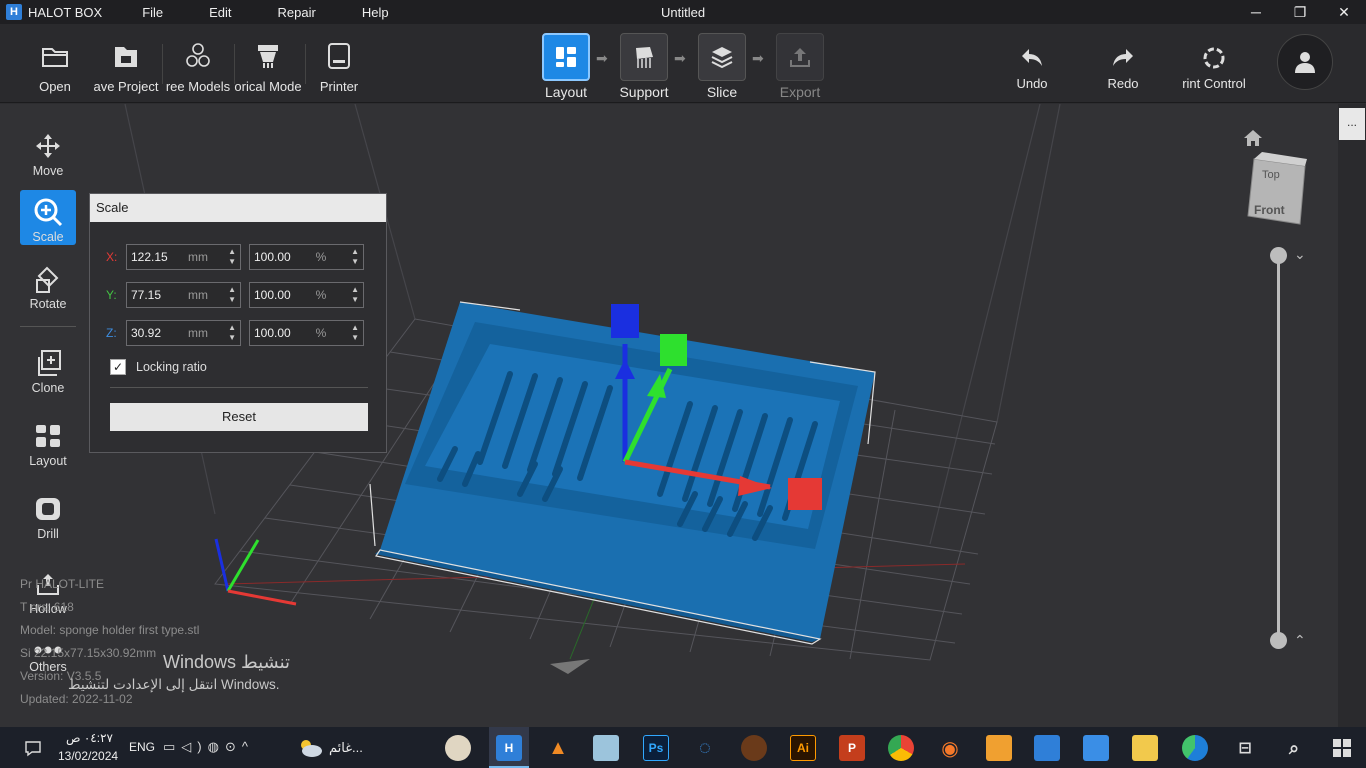 The width and height of the screenshot is (1366, 768). I want to click on drill-tool-button: Drill, so click(48, 516).